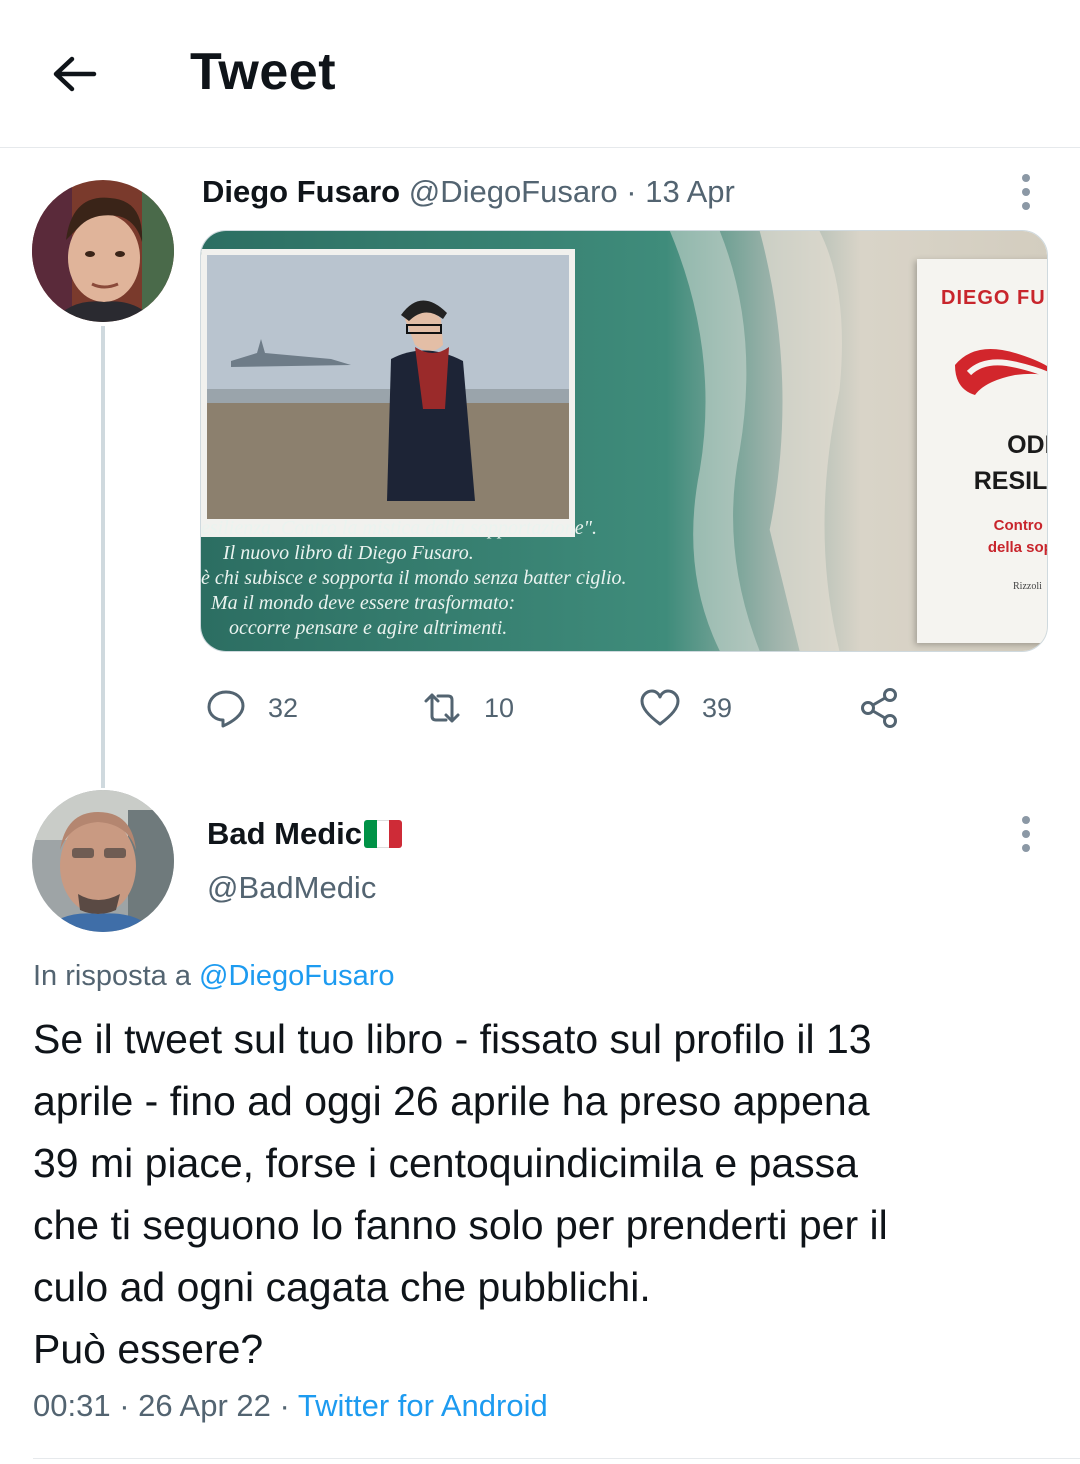 The height and width of the screenshot is (1464, 1080). I want to click on tweet-actions: 32 10 39, so click(580, 708).